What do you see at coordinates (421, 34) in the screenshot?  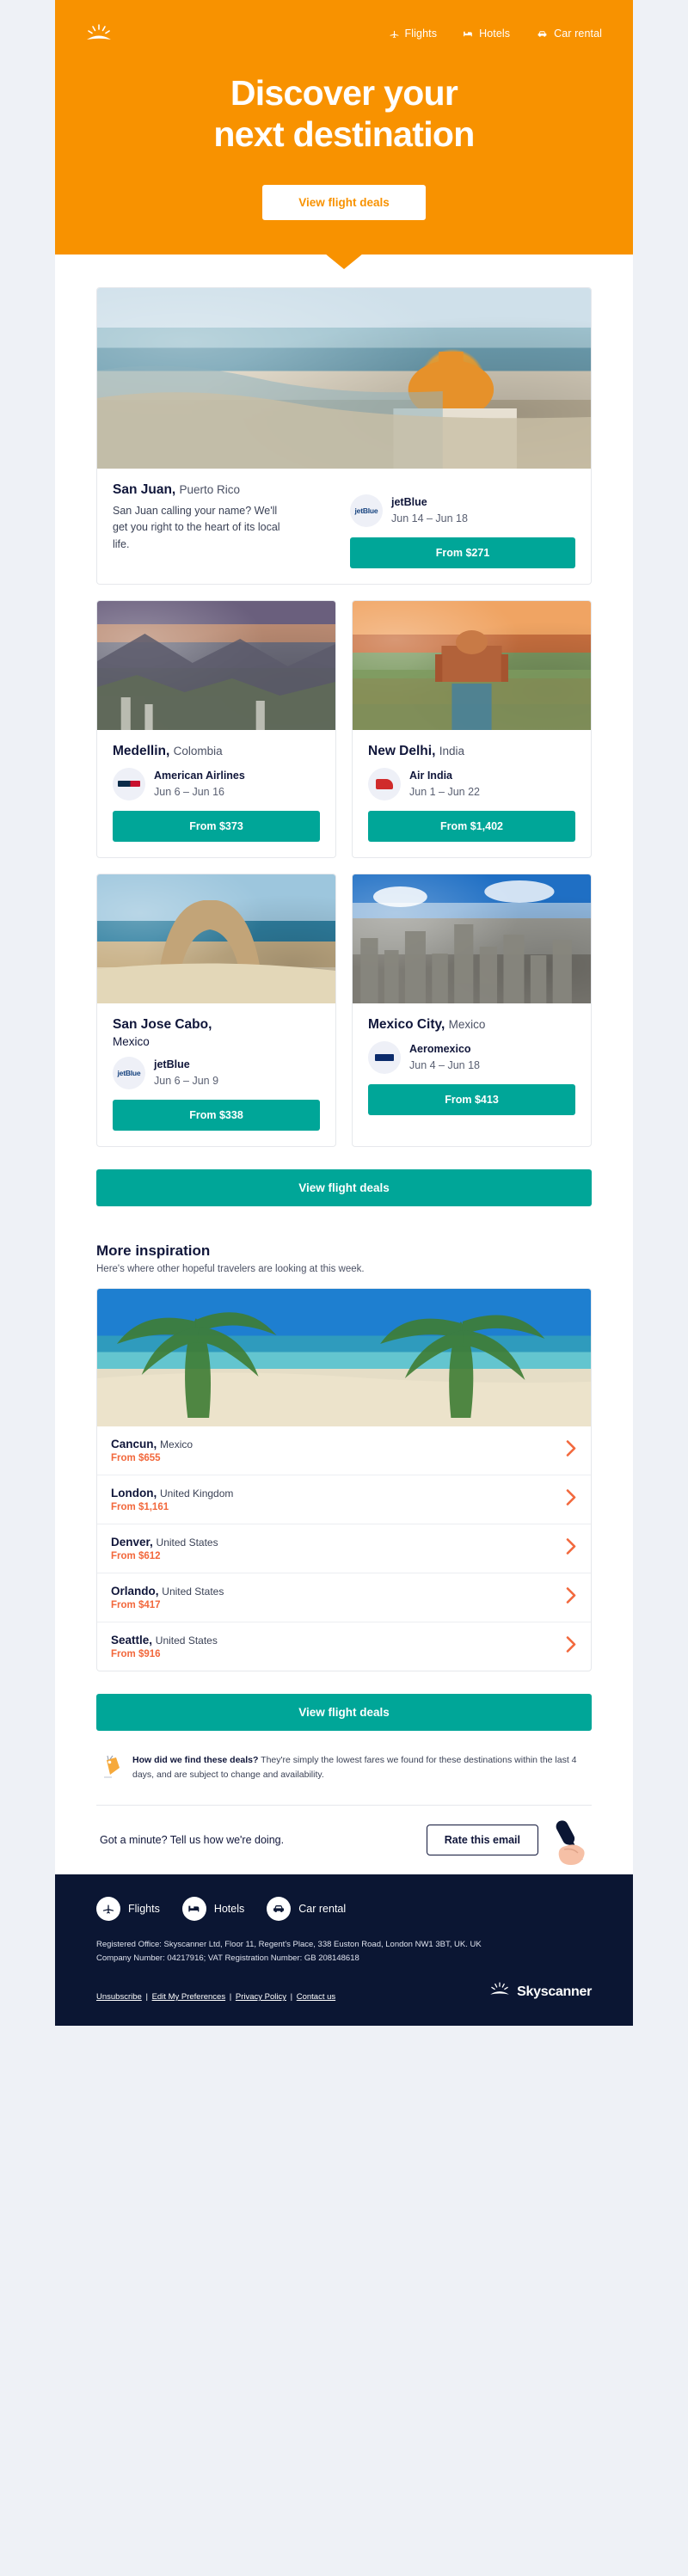 I see `hero-nav-label: Flights` at bounding box center [421, 34].